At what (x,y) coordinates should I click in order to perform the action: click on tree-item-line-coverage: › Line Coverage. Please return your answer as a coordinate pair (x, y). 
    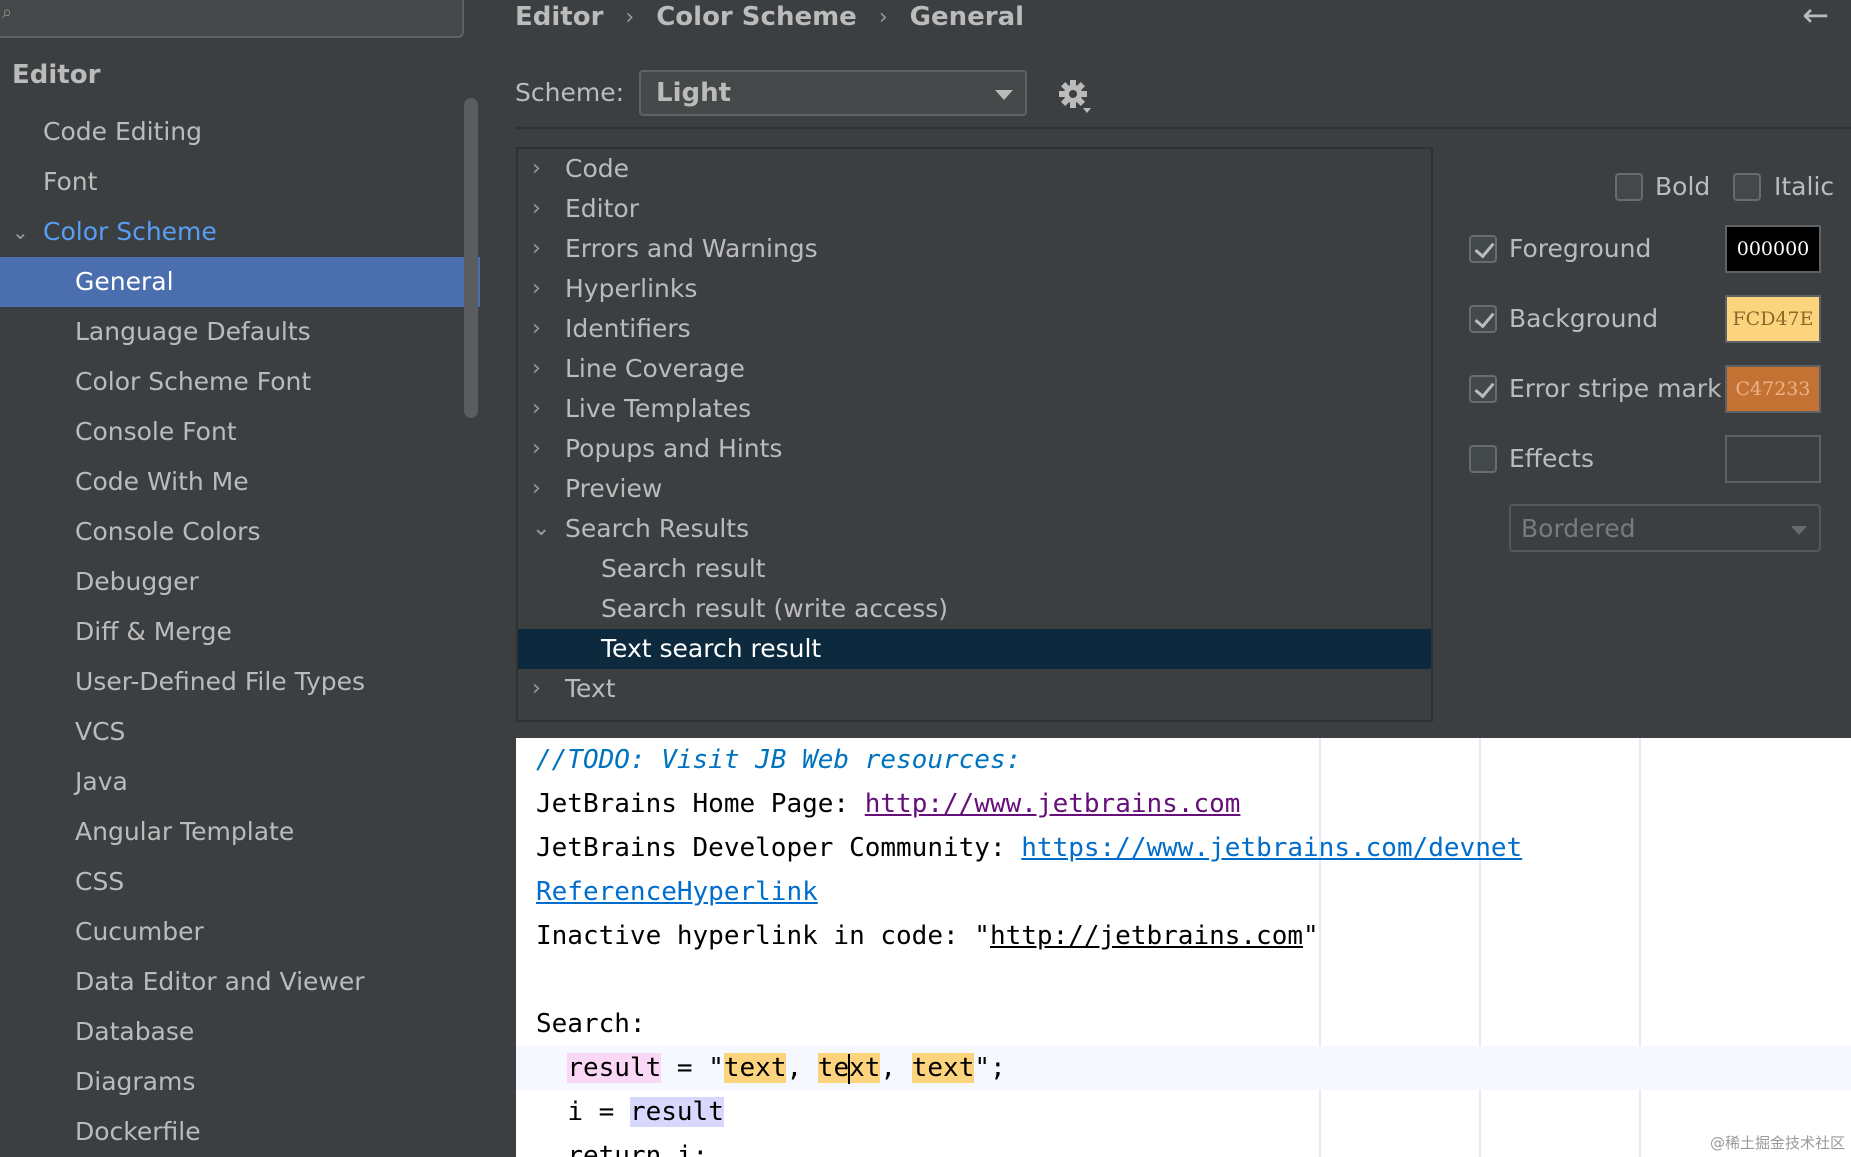
    Looking at the image, I should click on (974, 369).